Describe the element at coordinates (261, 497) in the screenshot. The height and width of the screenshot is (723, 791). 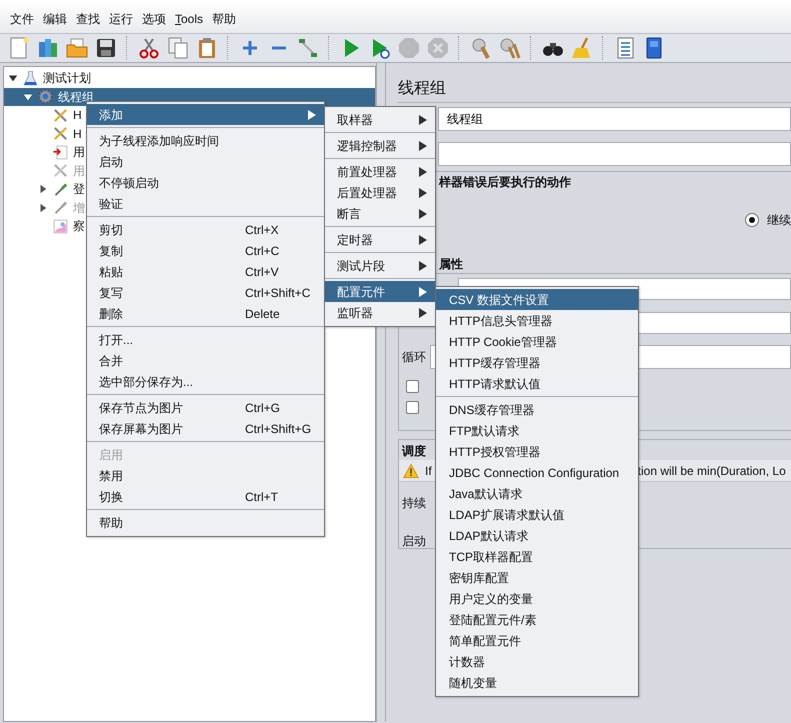
I see `shortcut-text: Ctrl+T` at that location.